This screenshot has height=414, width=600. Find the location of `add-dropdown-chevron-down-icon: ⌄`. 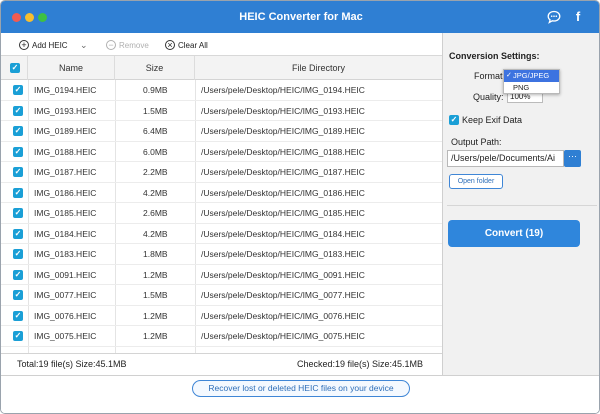

add-dropdown-chevron-down-icon: ⌄ is located at coordinates (84, 45).